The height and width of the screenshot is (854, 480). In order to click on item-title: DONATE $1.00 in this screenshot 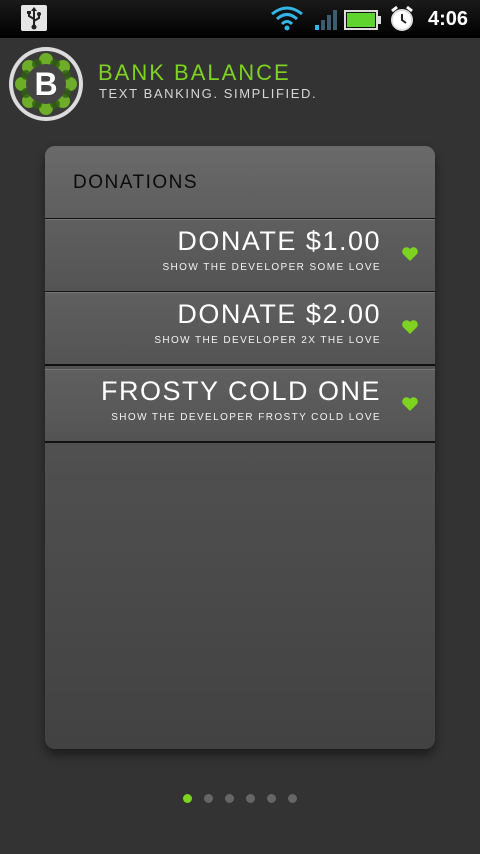, I will do `click(279, 241)`.